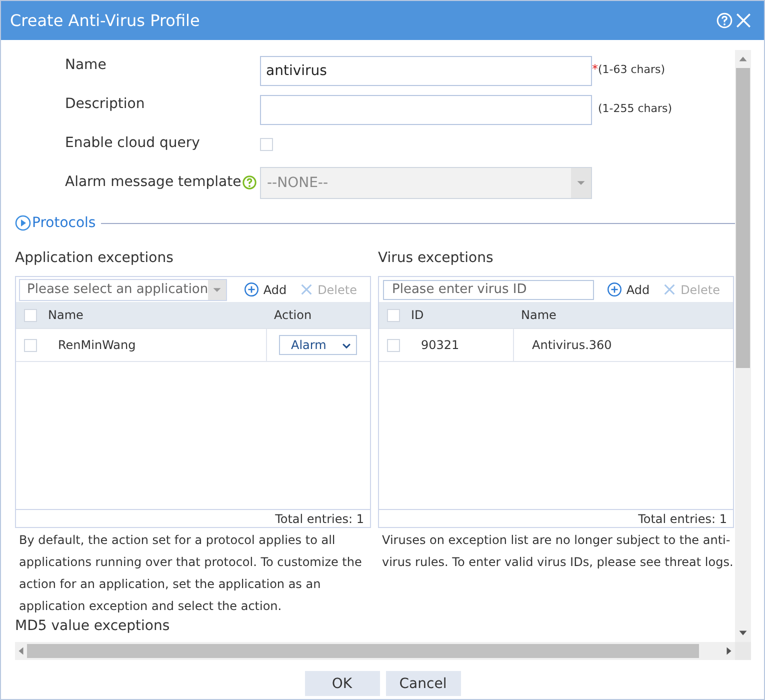 This screenshot has width=765, height=700. I want to click on section-heading: Application exceptions, so click(94, 258).